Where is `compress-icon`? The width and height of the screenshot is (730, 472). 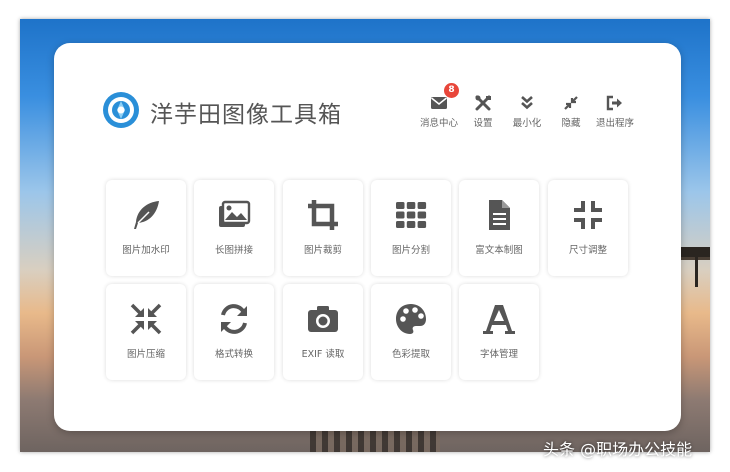 compress-icon is located at coordinates (588, 215).